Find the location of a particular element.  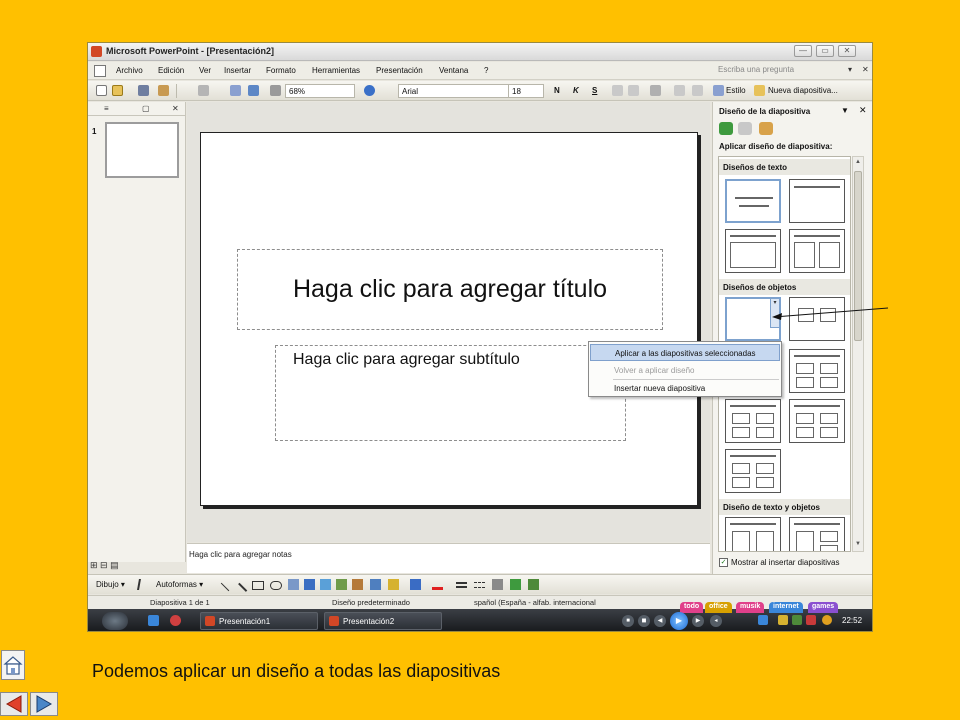

home-button is located at coordinates (13, 665).